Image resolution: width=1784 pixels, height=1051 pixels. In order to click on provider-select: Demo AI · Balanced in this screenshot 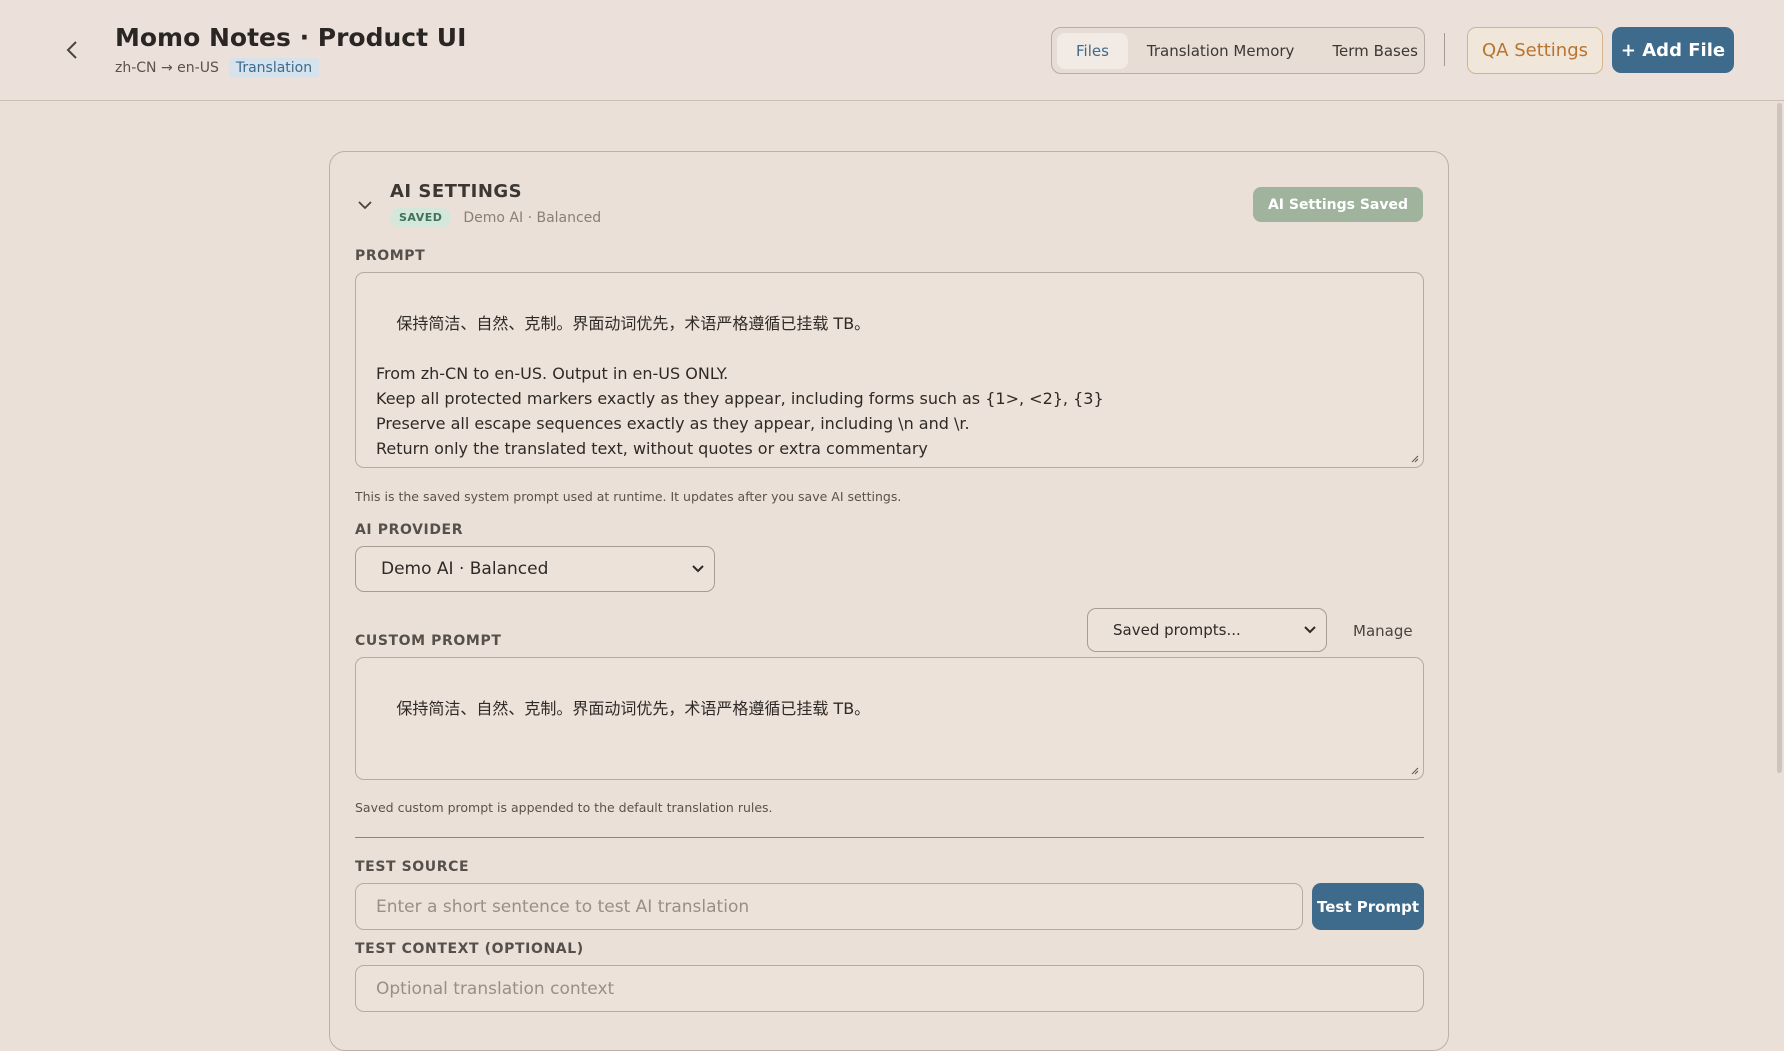, I will do `click(535, 569)`.